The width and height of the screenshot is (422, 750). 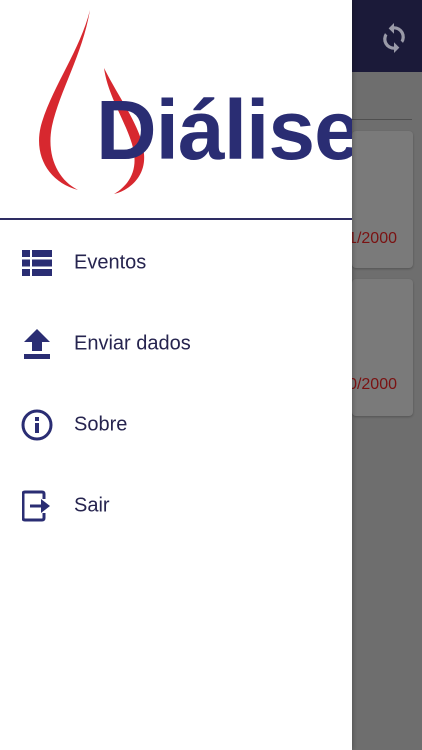 I want to click on menu-item-label: Sair, so click(x=92, y=505).